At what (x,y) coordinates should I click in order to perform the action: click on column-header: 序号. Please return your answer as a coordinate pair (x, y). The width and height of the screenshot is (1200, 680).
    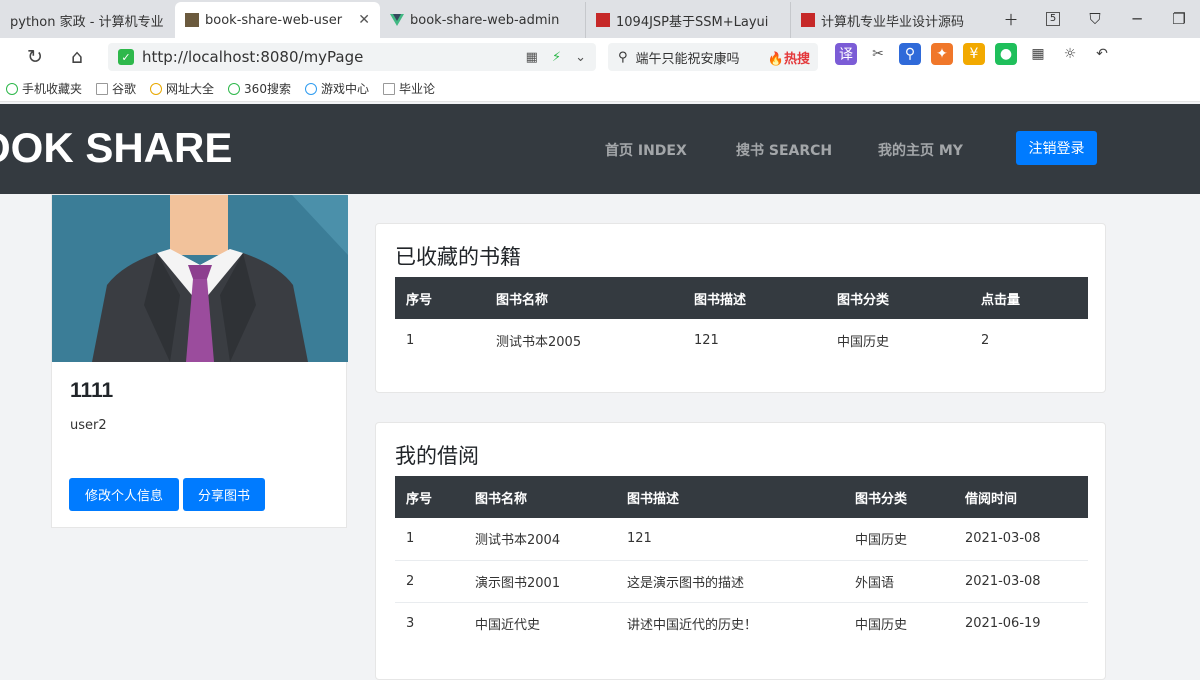
    Looking at the image, I should click on (419, 300).